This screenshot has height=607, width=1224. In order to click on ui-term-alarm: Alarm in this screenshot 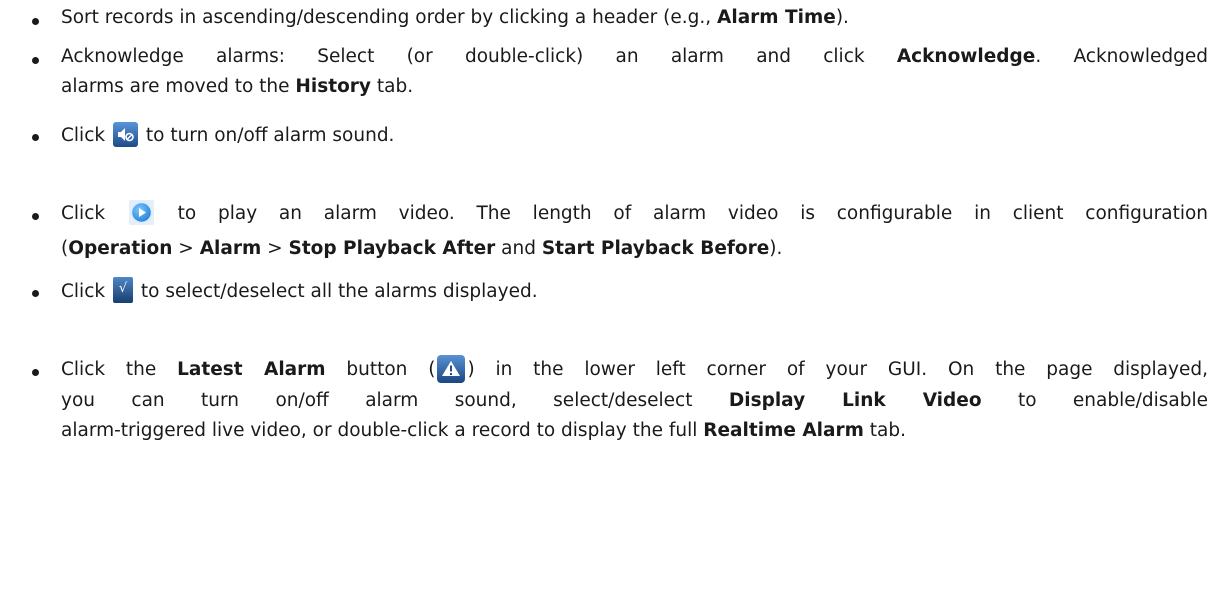, I will do `click(230, 248)`.